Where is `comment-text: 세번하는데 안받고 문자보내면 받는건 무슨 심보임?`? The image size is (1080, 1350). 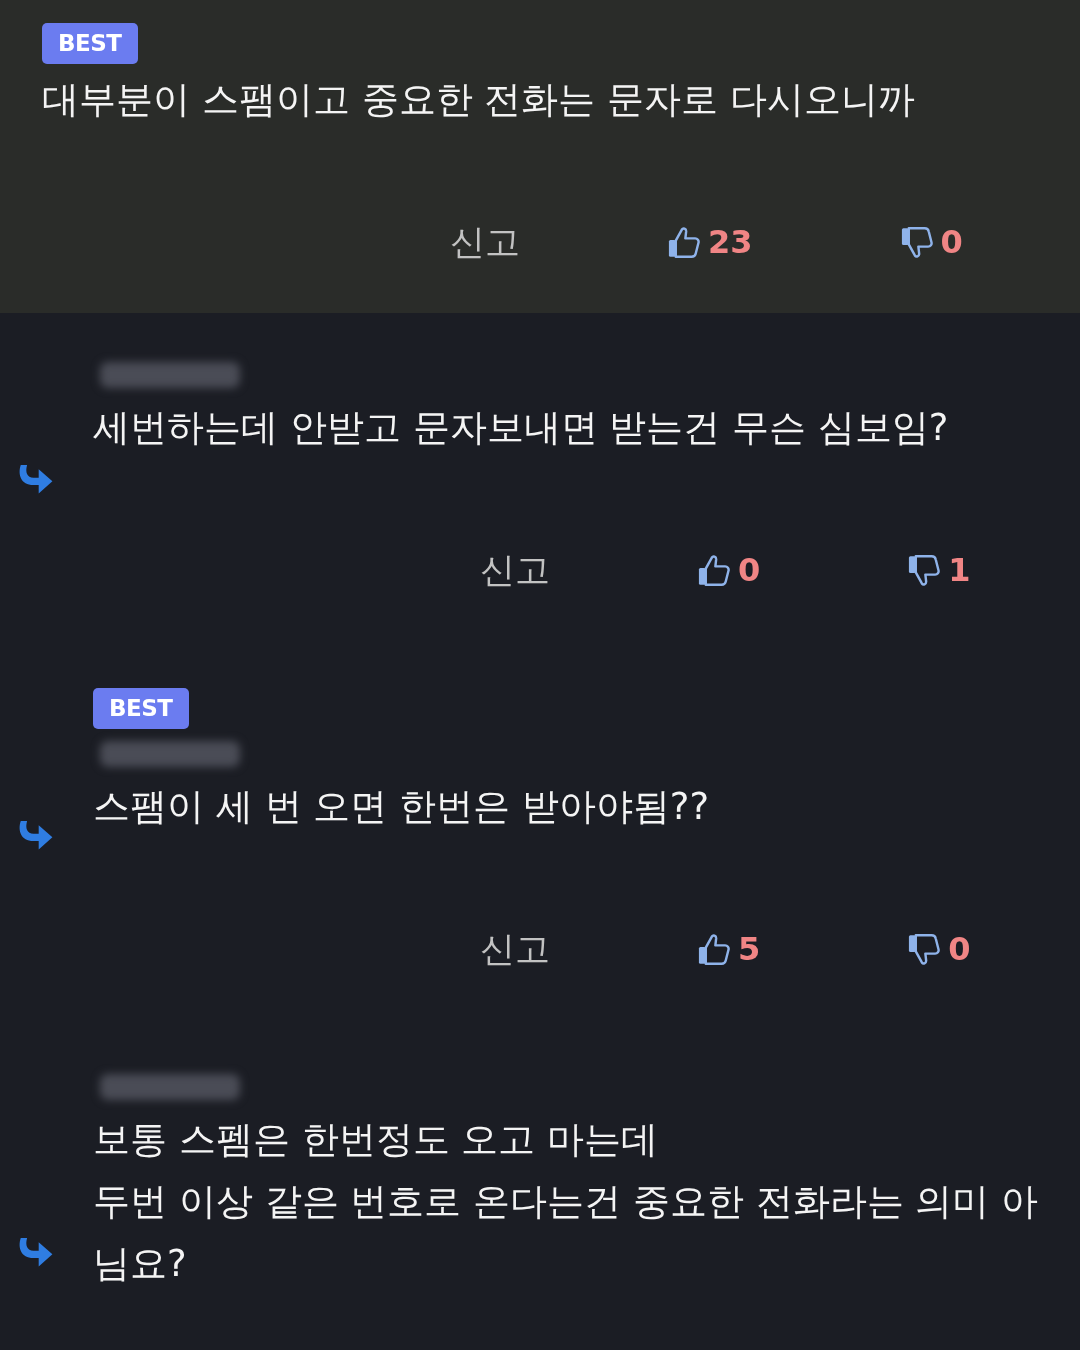 comment-text: 세번하는데 안받고 문자보내면 받는건 무슨 심보임? is located at coordinates (521, 428).